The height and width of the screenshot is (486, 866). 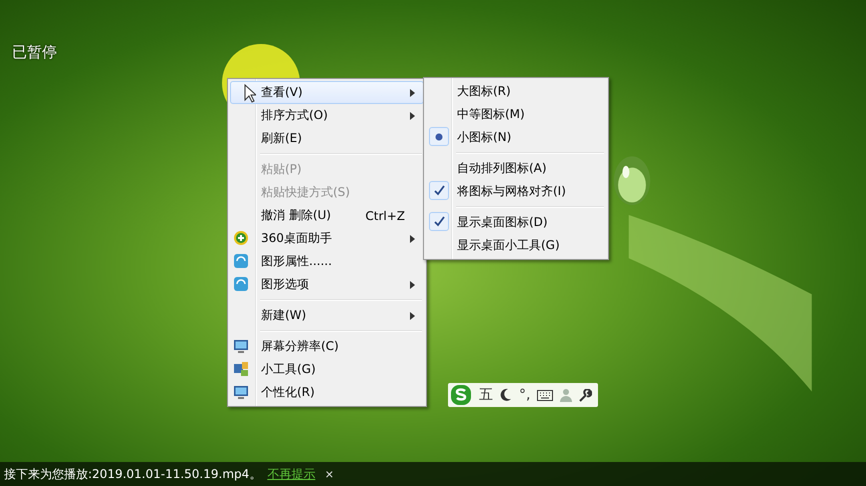 What do you see at coordinates (241, 369) in the screenshot?
I see `gadgets-icon` at bounding box center [241, 369].